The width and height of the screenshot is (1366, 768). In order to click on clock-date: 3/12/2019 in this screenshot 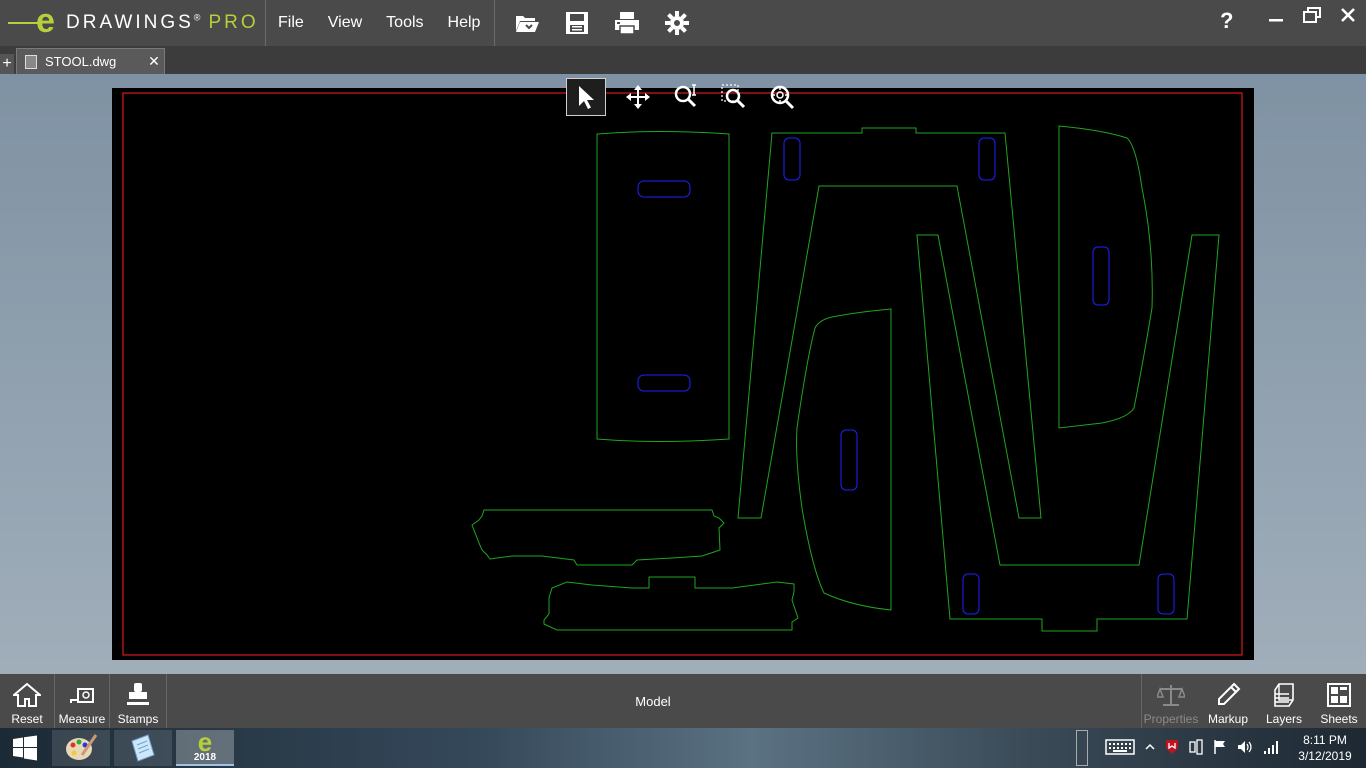, I will do `click(1325, 756)`.